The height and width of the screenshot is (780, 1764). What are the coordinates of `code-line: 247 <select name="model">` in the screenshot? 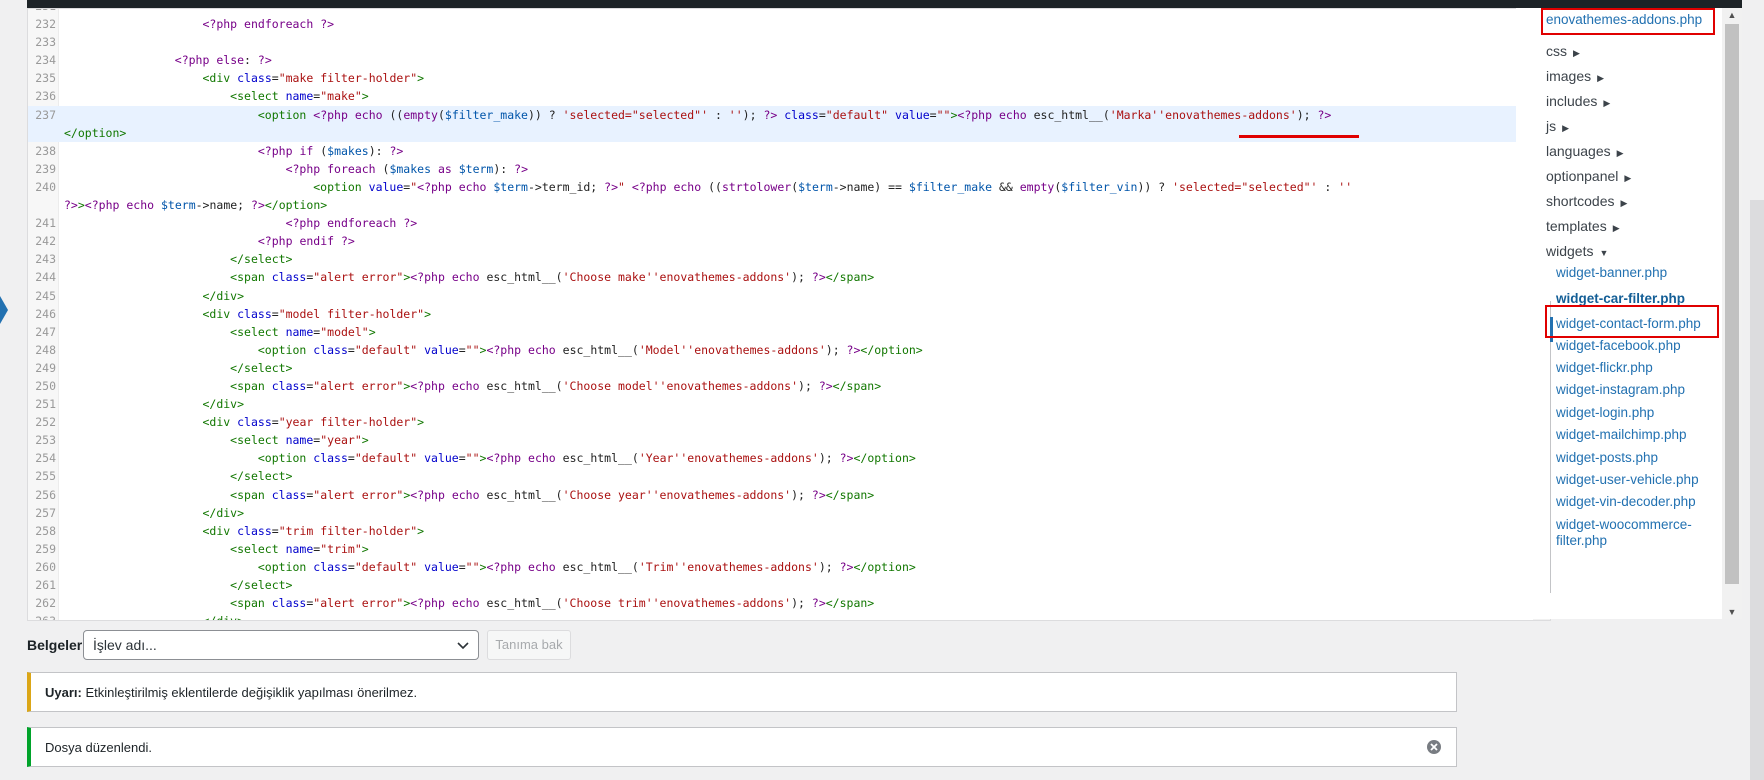 It's located at (780, 332).